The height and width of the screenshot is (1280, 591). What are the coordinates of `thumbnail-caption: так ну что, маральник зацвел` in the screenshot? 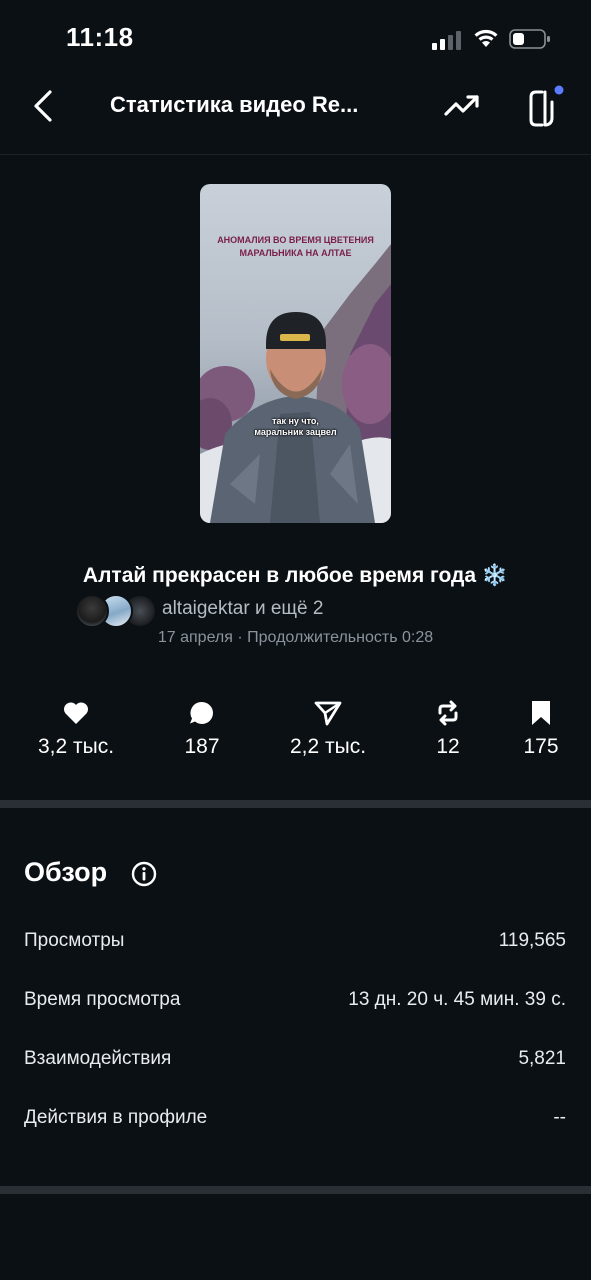 It's located at (295, 427).